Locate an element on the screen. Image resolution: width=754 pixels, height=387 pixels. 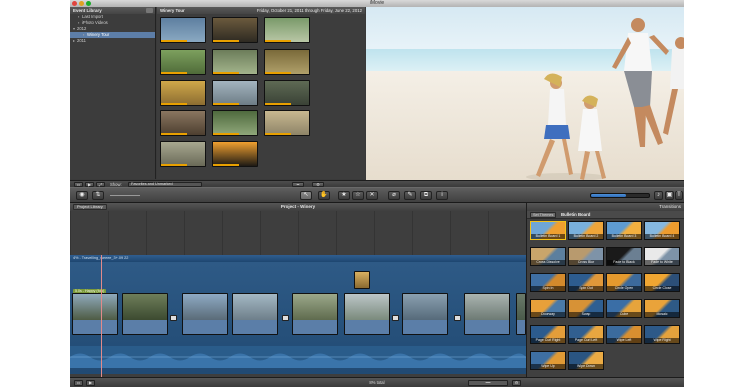
transition-thumbnail: Mosaic is located at coordinates (662, 308).